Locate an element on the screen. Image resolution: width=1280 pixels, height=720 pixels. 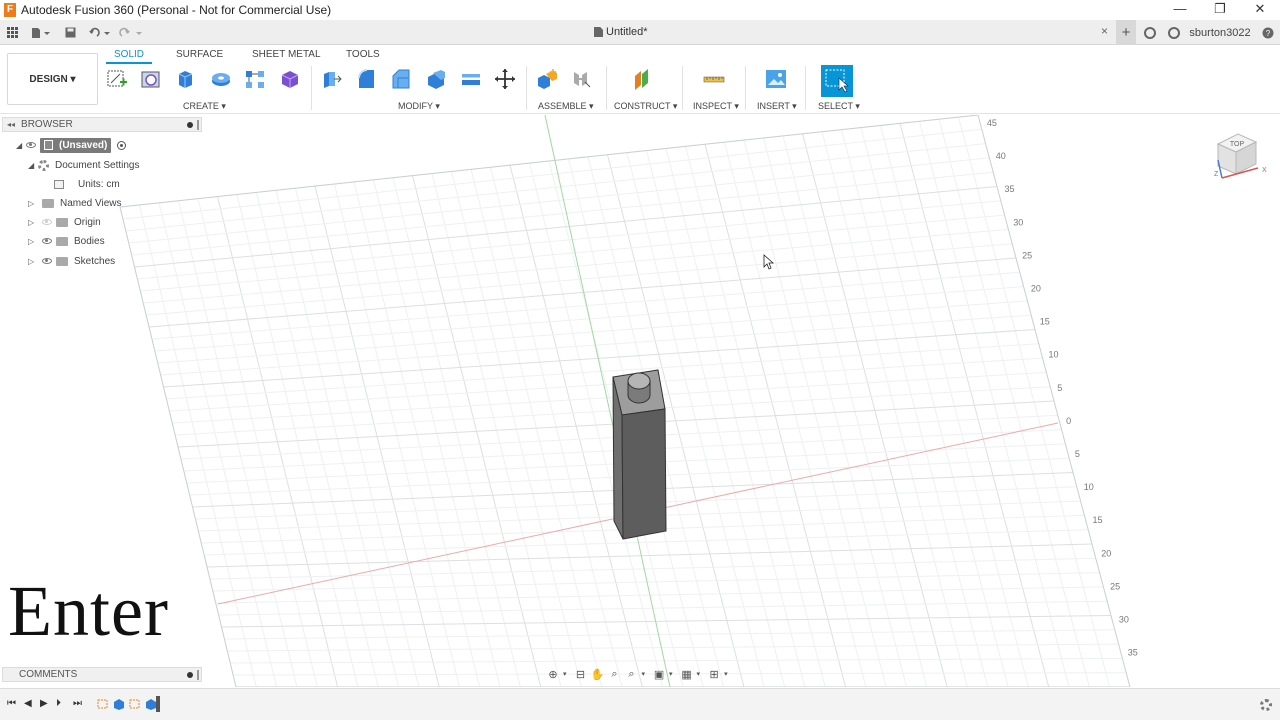
tab-tools: TOOLS is located at coordinates (363, 54).